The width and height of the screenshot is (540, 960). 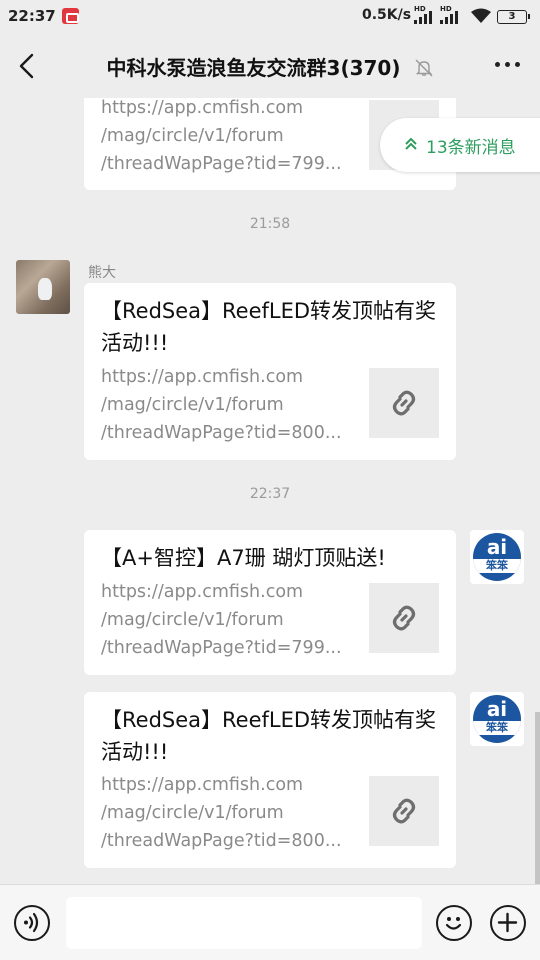 I want to click on page-title: 中科水泵造浪鱼友交流群3(370), so click(x=270, y=66).